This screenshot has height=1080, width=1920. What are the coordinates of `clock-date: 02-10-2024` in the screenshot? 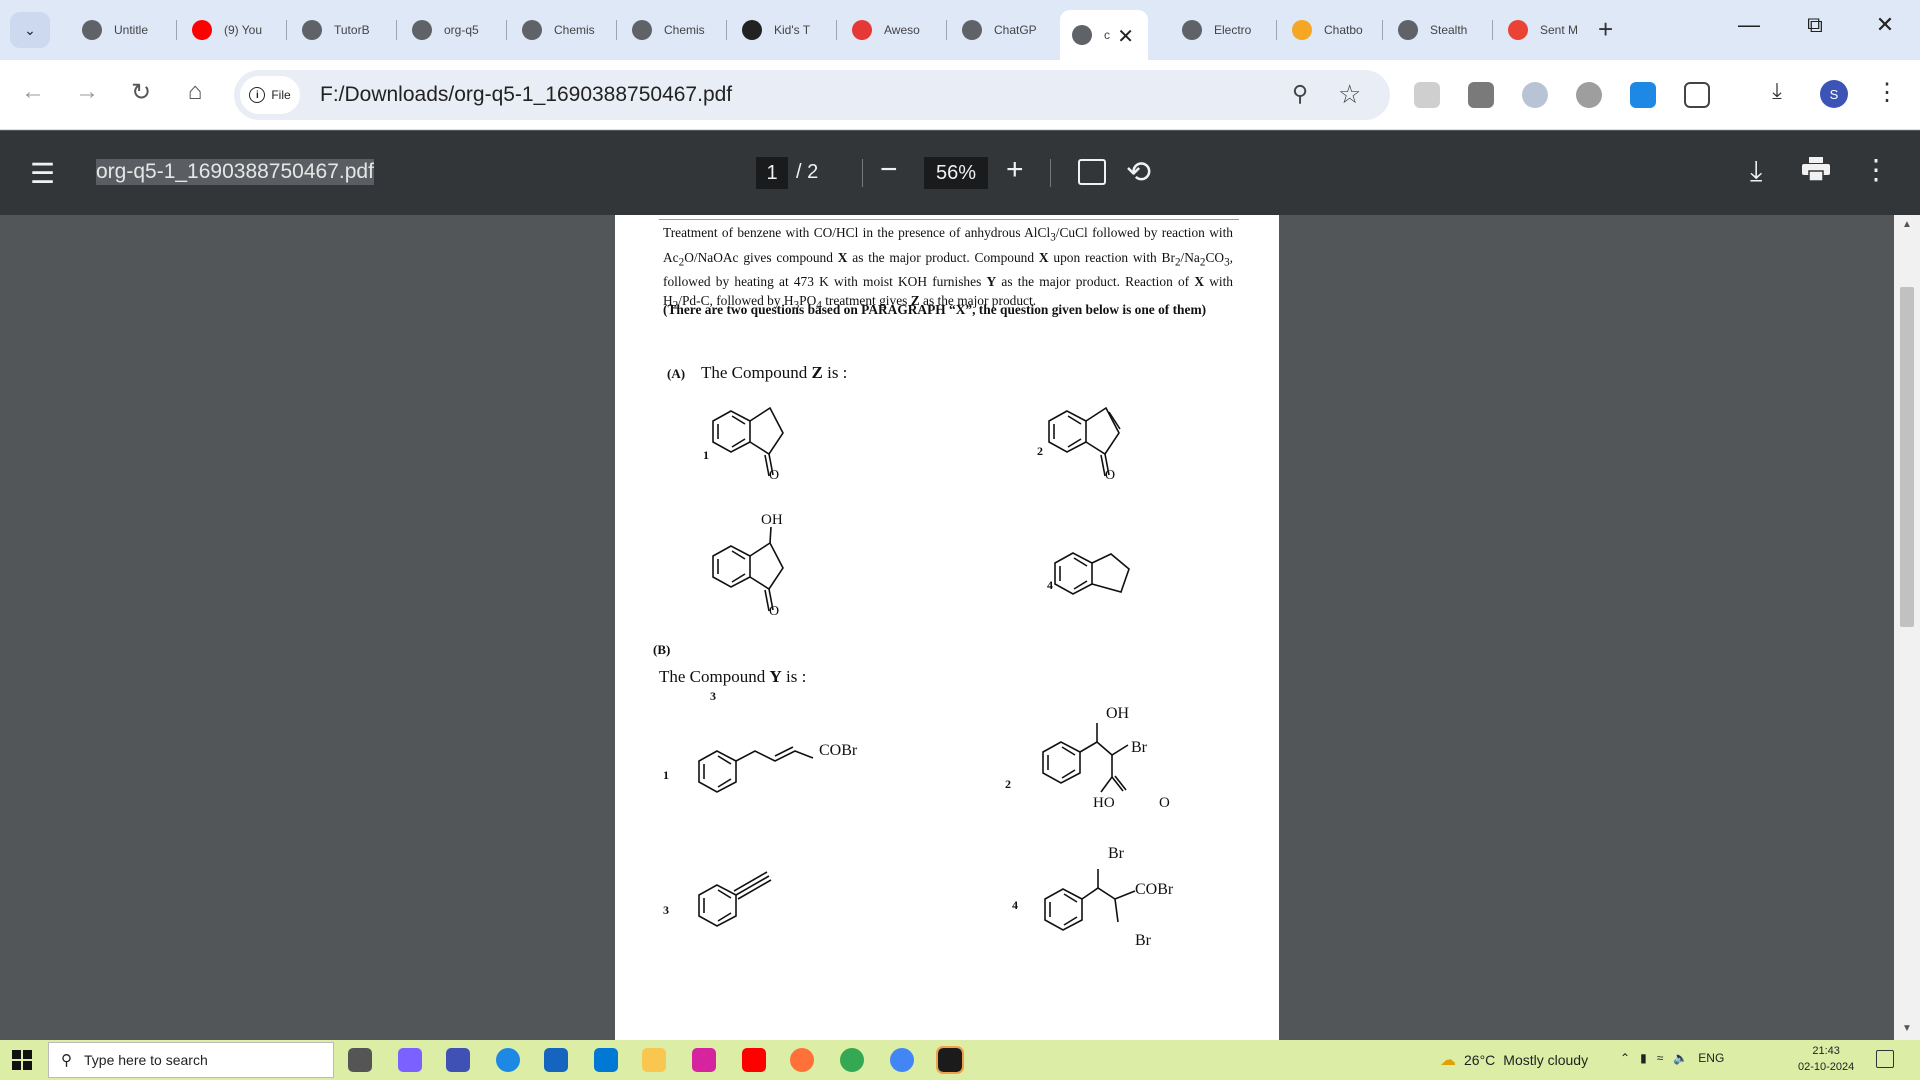 It's located at (1826, 1067).